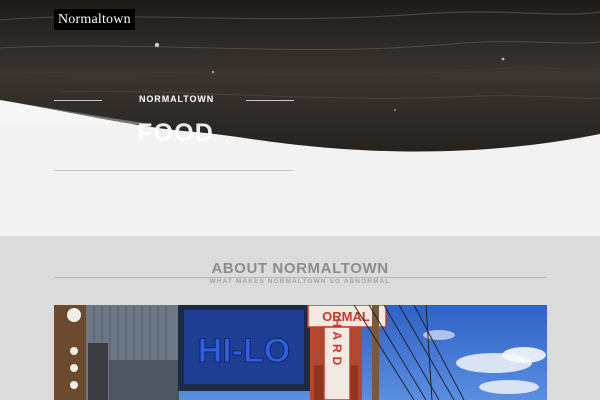  What do you see at coordinates (337, 344) in the screenshot?
I see `sign-hard-text: HARD` at bounding box center [337, 344].